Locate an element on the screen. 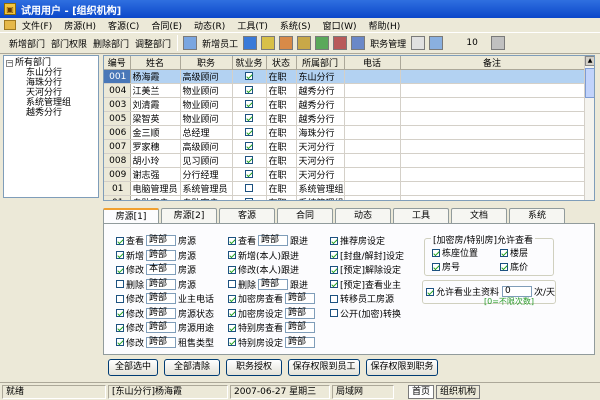 The height and width of the screenshot is (400, 600). perm-item: 转移员工房源 is located at coordinates (362, 298).